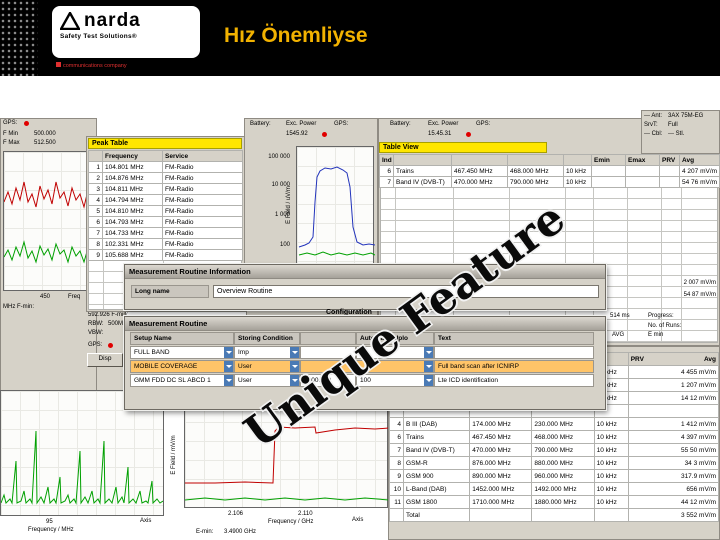 The height and width of the screenshot is (540, 720). What do you see at coordinates (437, 424) in the screenshot?
I see `cell: B III (DAB)` at bounding box center [437, 424].